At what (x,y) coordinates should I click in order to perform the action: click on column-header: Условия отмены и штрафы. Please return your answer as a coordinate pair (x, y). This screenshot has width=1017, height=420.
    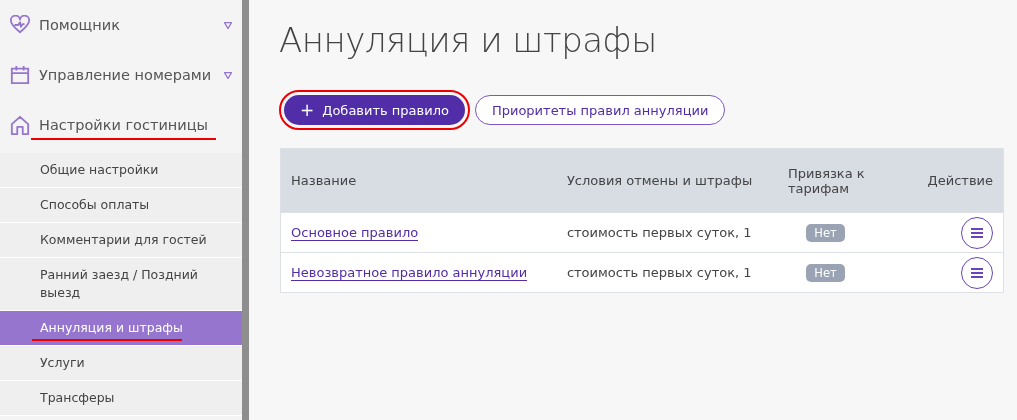
    Looking at the image, I should click on (667, 180).